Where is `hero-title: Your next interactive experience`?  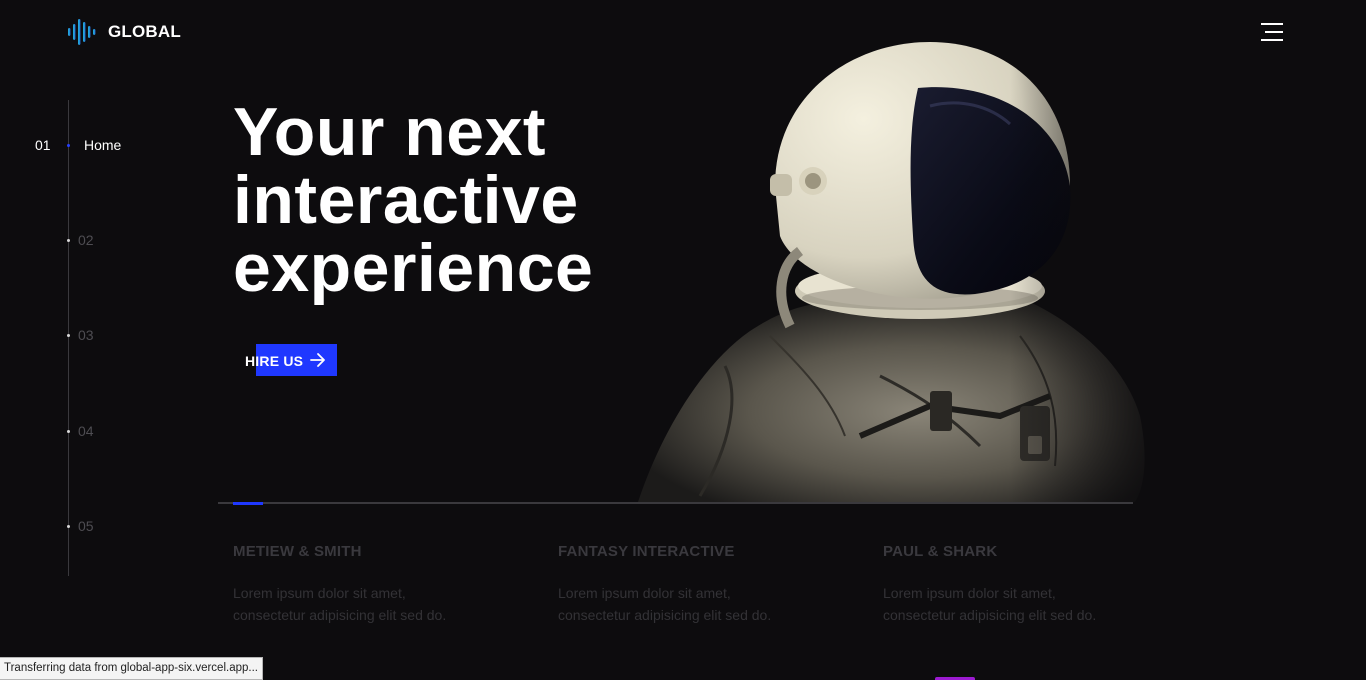 hero-title: Your next interactive experience is located at coordinates (463, 200).